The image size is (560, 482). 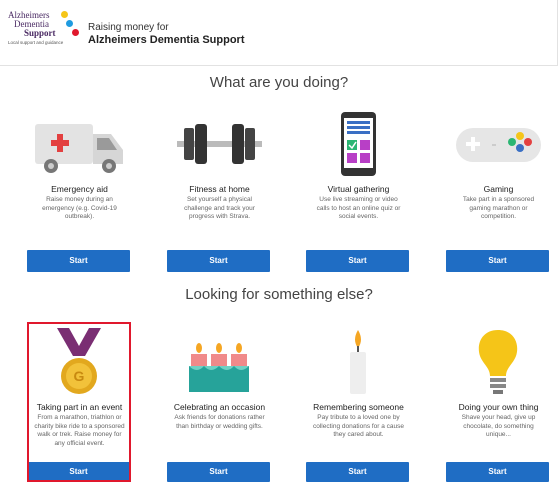 I want to click on section-title-secondary: Looking for something else?, so click(x=279, y=294).